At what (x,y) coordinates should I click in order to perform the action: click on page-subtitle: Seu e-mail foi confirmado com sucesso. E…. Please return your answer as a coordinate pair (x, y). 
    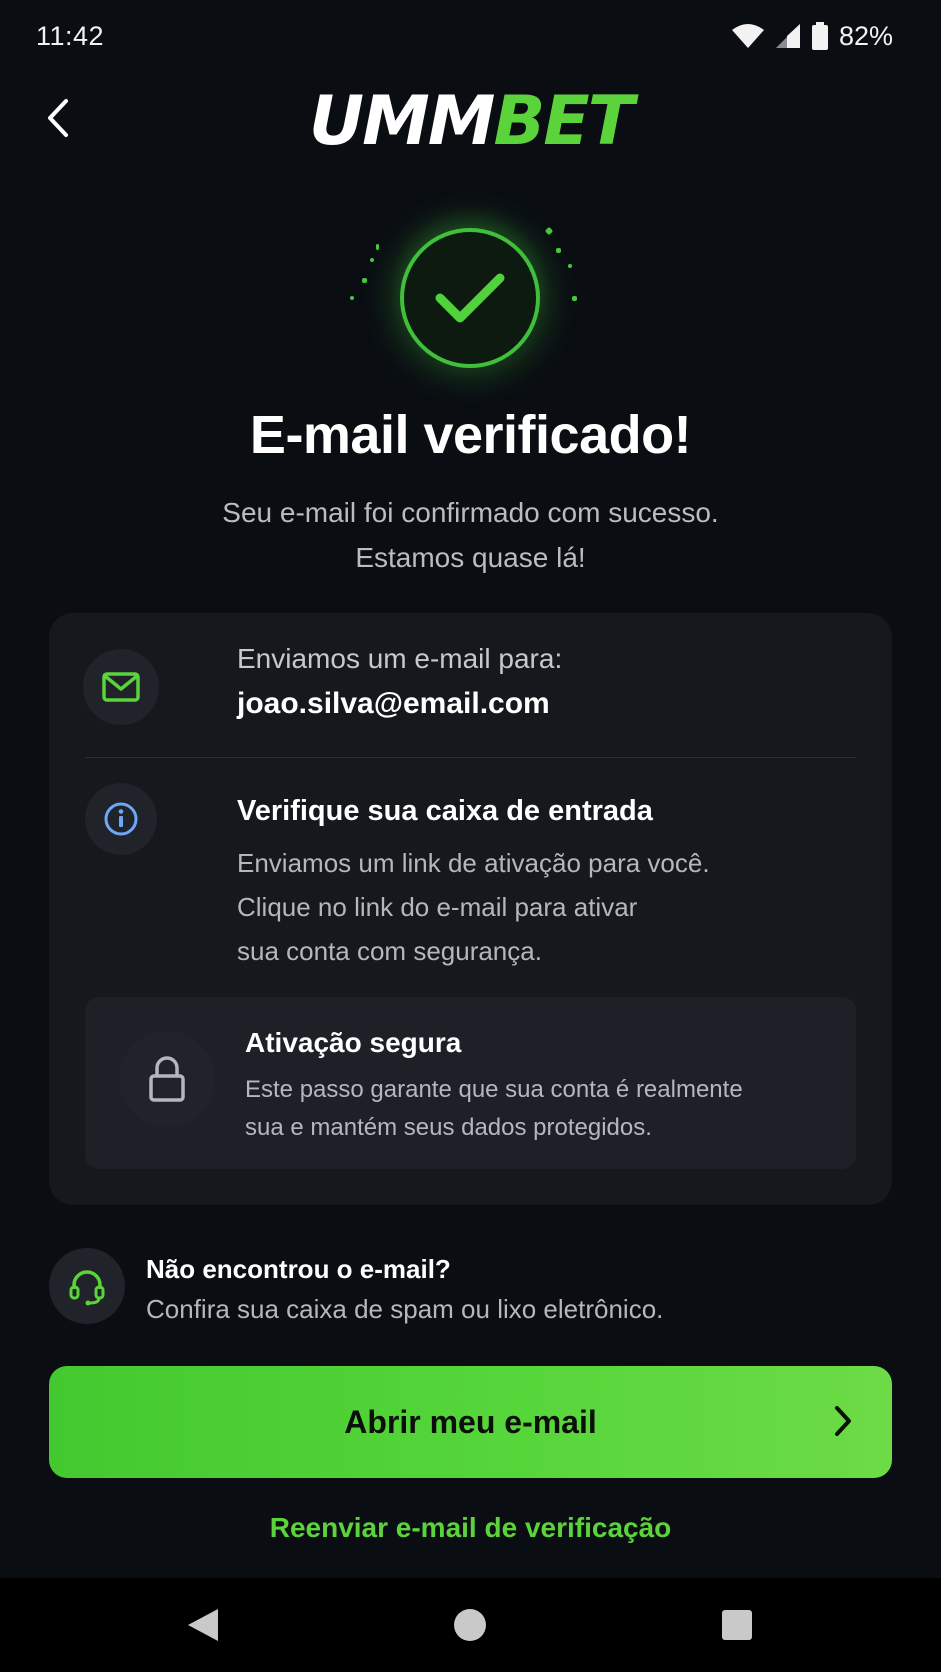
    Looking at the image, I should click on (470, 535).